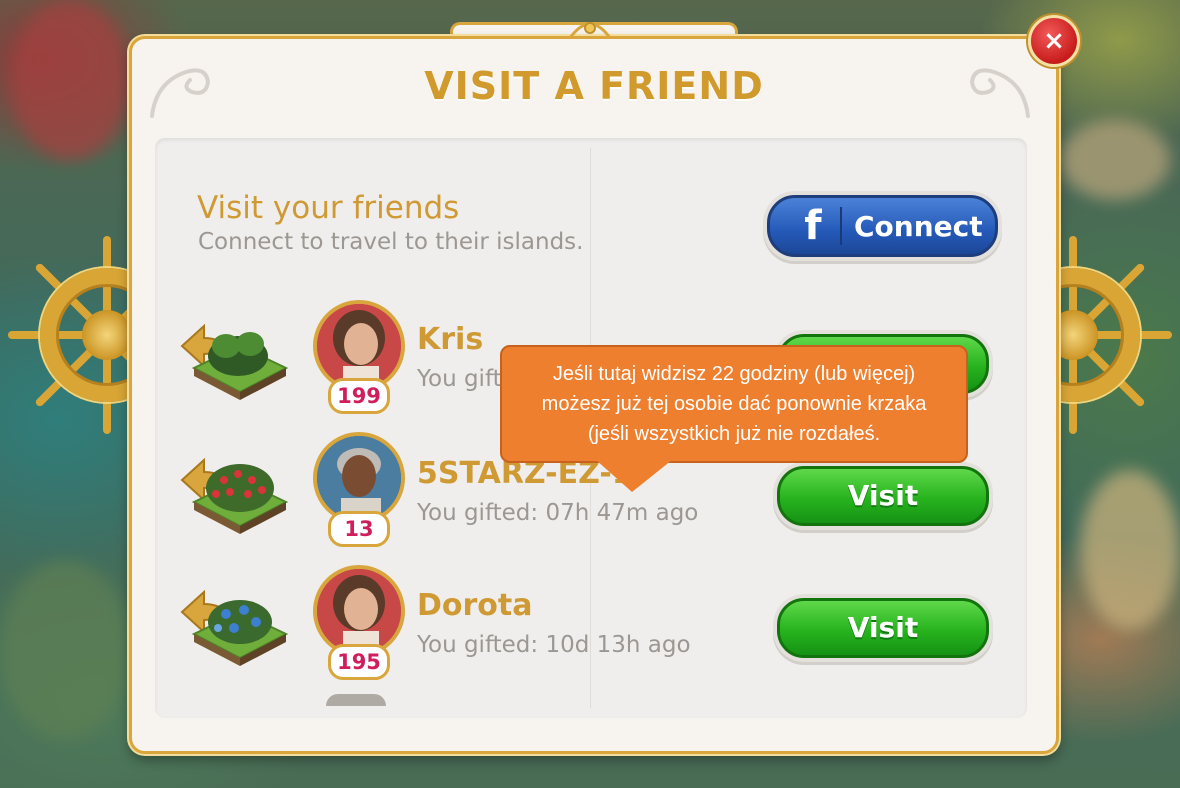 The width and height of the screenshot is (1180, 788). I want to click on button-separator, so click(841, 226).